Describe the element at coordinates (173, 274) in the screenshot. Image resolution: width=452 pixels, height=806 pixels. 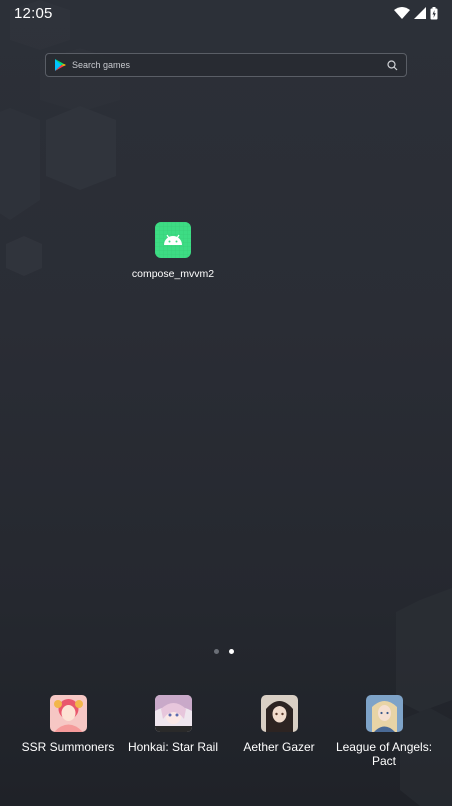
I see `app-label: compose_mvvm2` at that location.